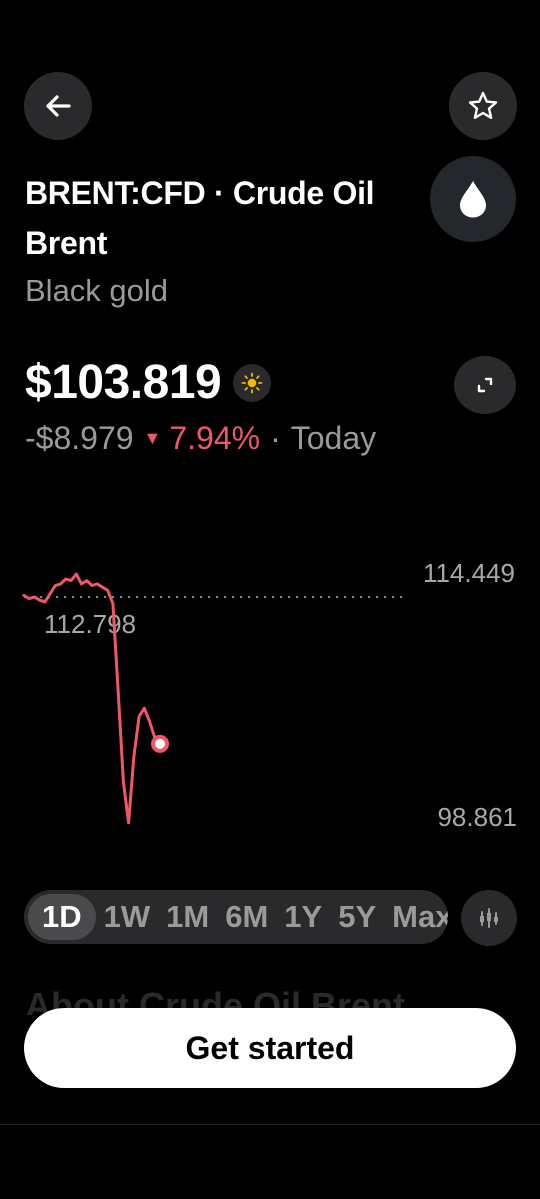  Describe the element at coordinates (357, 917) in the screenshot. I see `range-5y: 5Y` at that location.